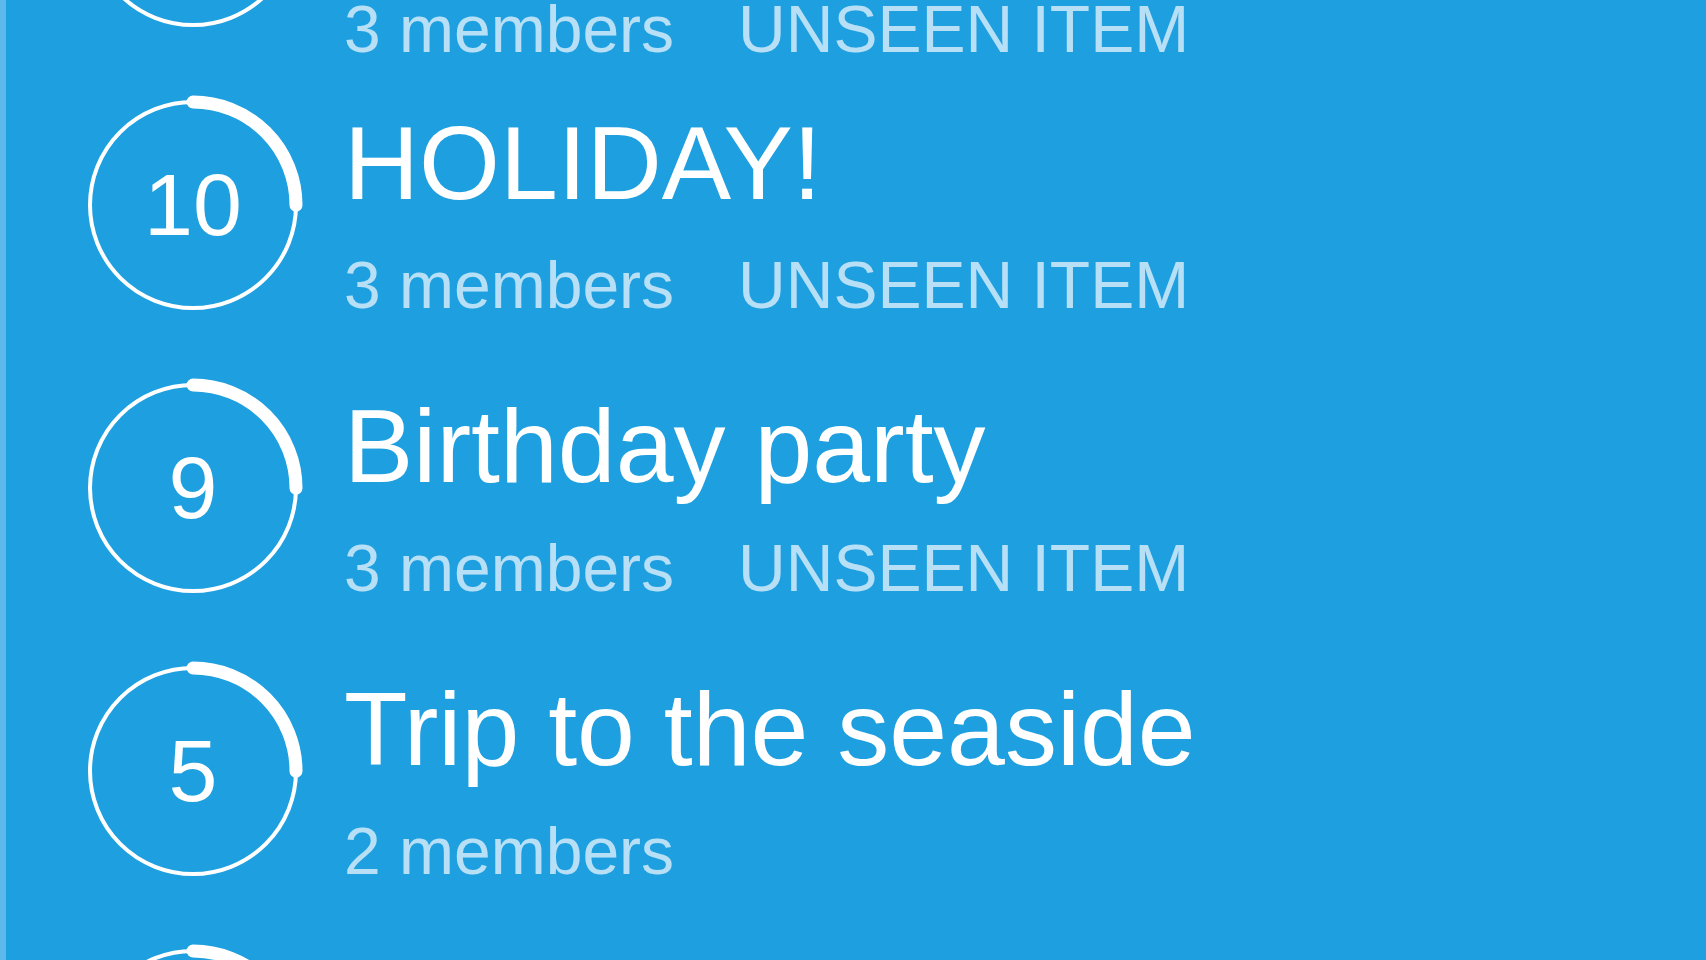 The height and width of the screenshot is (960, 1706). I want to click on group-title: HOLIDAY!, so click(767, 163).